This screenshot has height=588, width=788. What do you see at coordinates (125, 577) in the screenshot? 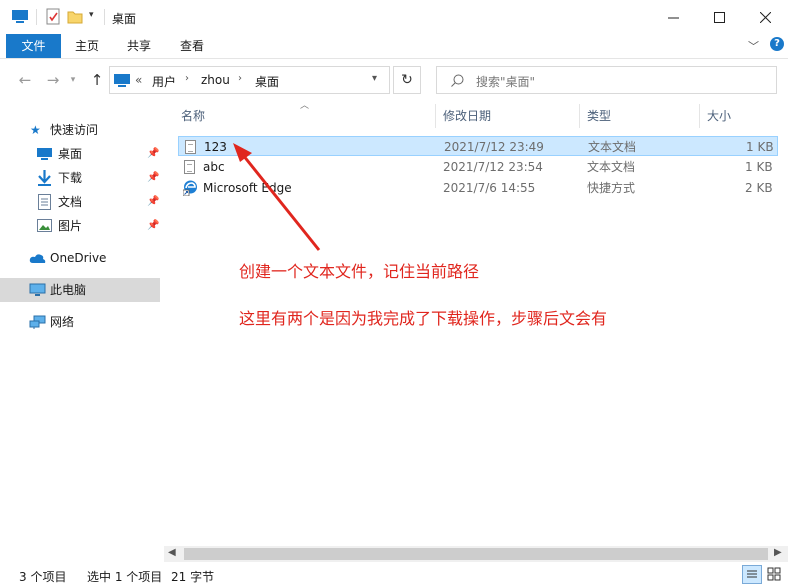
I see `status-selection: 选中 1 个项目` at bounding box center [125, 577].